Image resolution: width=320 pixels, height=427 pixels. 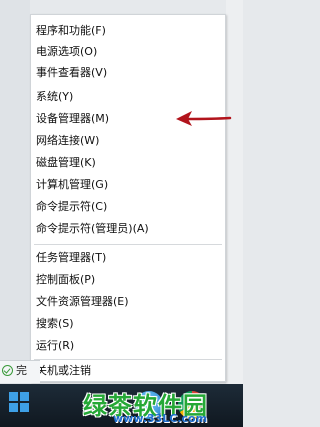 I want to click on windows-logo-icon, so click(x=19, y=402).